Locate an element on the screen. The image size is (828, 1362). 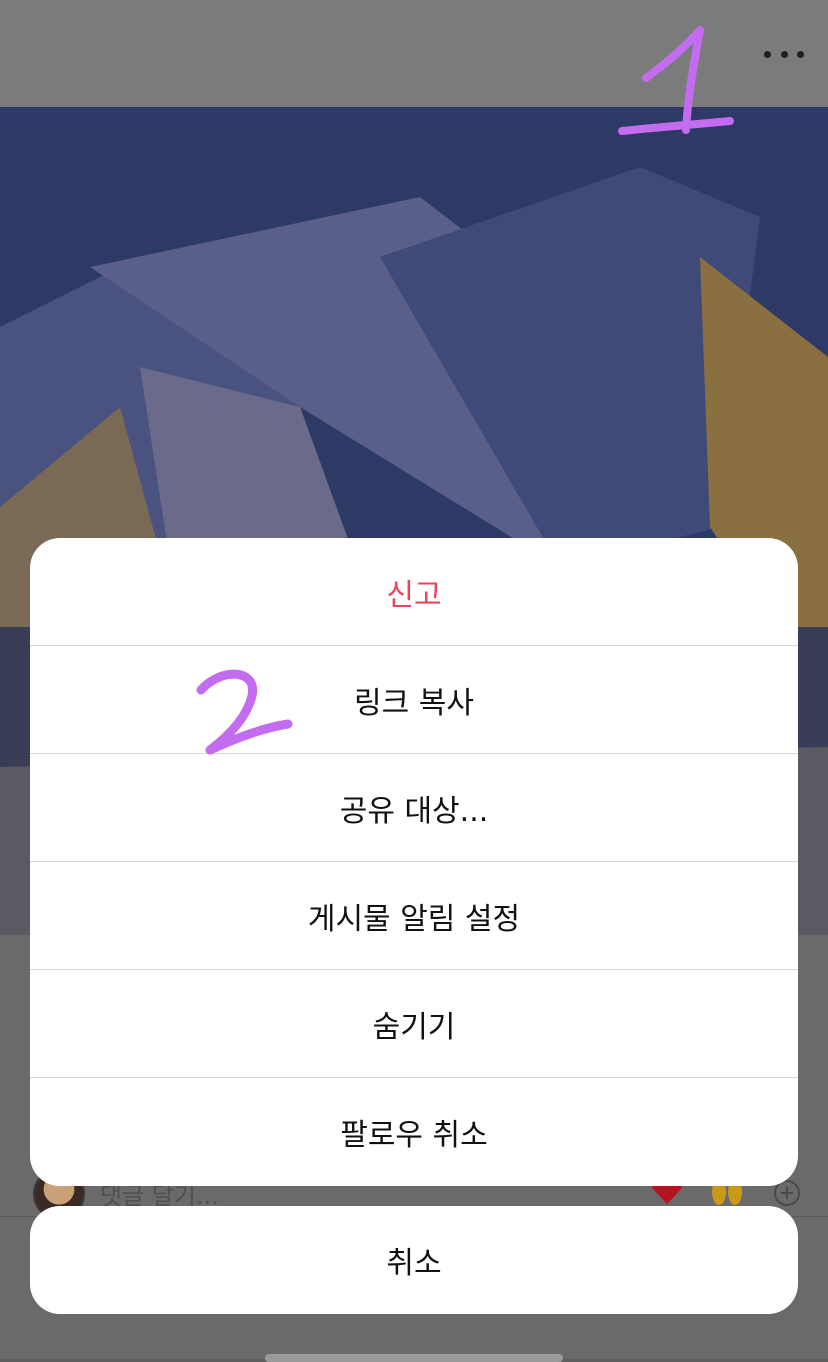
home-indicator is located at coordinates (414, 1358).